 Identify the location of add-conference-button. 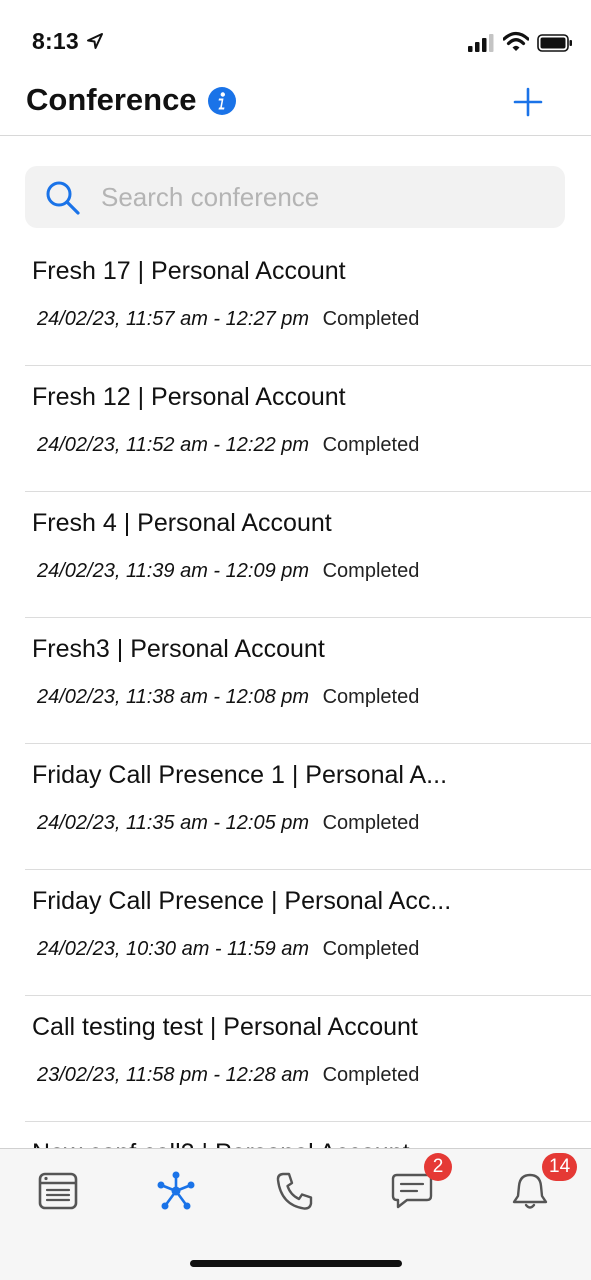
(528, 102).